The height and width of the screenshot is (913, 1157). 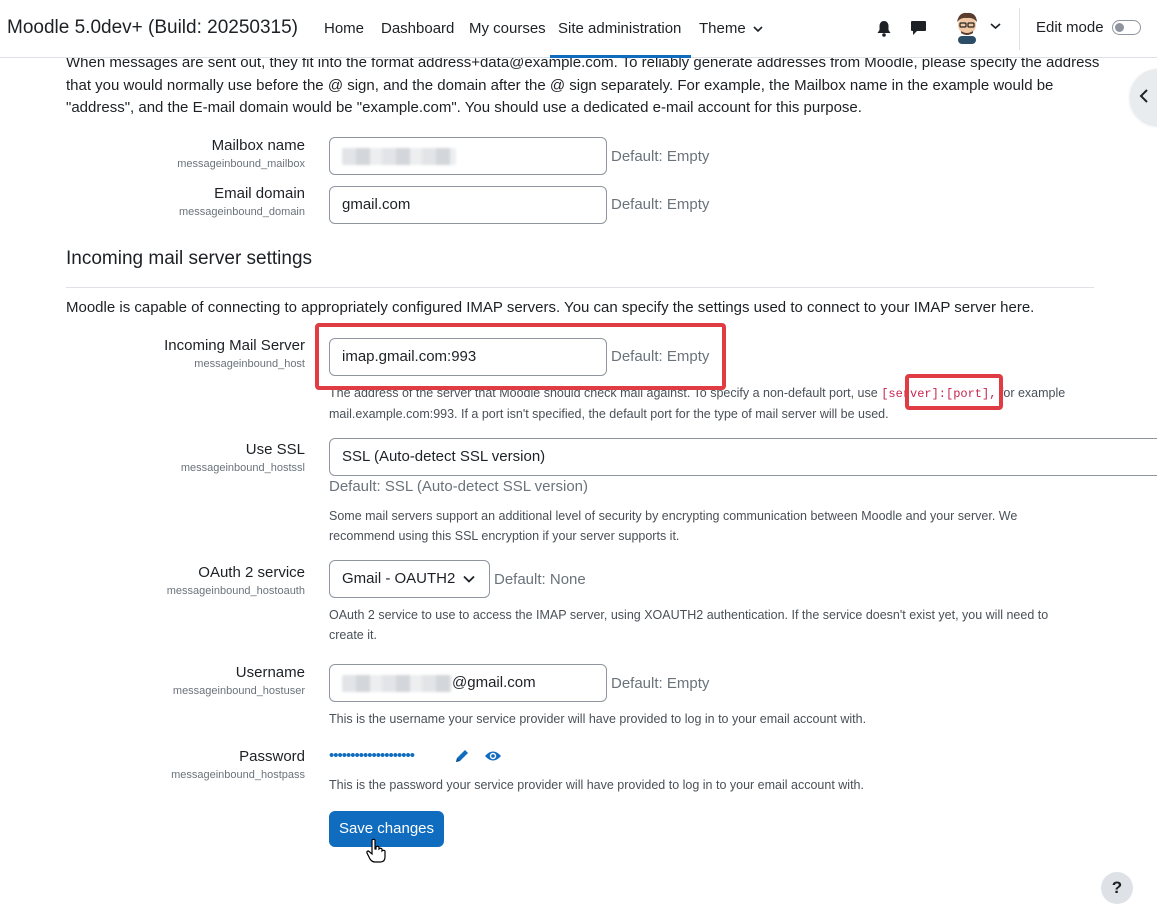 What do you see at coordinates (1119, 27) in the screenshot?
I see `toggle-knob` at bounding box center [1119, 27].